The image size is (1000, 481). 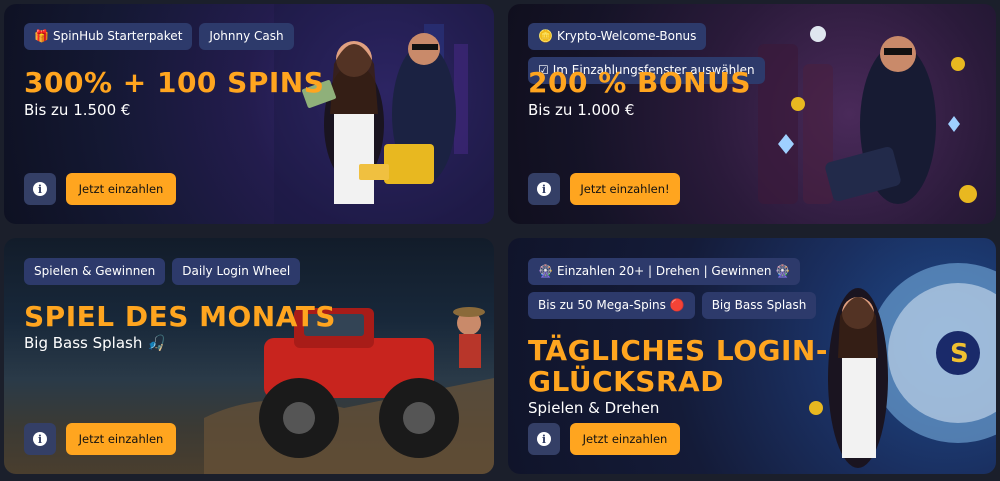 I want to click on monster-truck-illustration, so click(x=349, y=390).